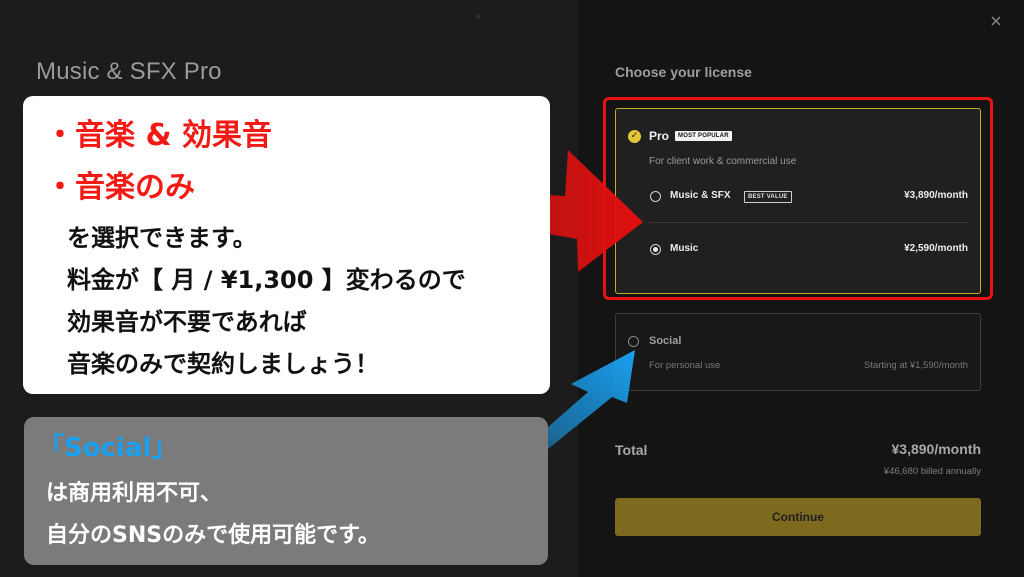 Image resolution: width=1024 pixels, height=577 pixels. What do you see at coordinates (932, 471) in the screenshot?
I see `billed-annually: ¥46,680 billed annually` at bounding box center [932, 471].